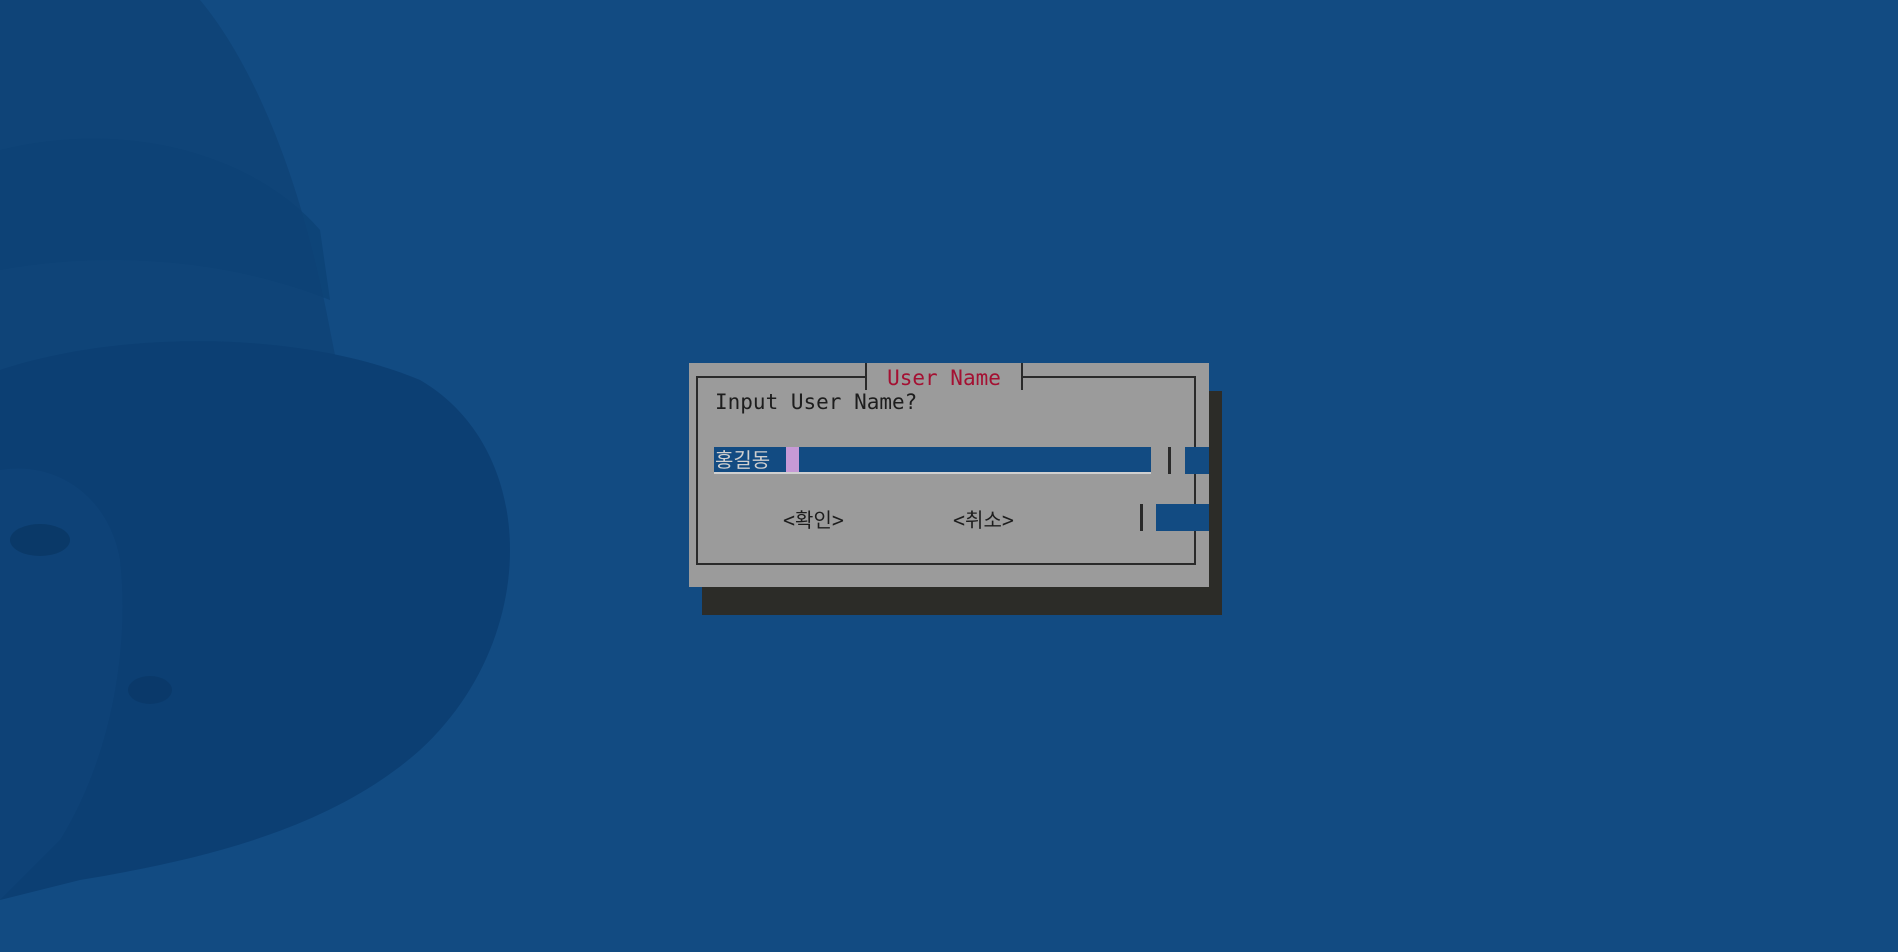 The width and height of the screenshot is (1898, 952). What do you see at coordinates (949, 475) in the screenshot?
I see `input-dialog: User Name Input User Name? 홍길동 <확인> <취소>` at bounding box center [949, 475].